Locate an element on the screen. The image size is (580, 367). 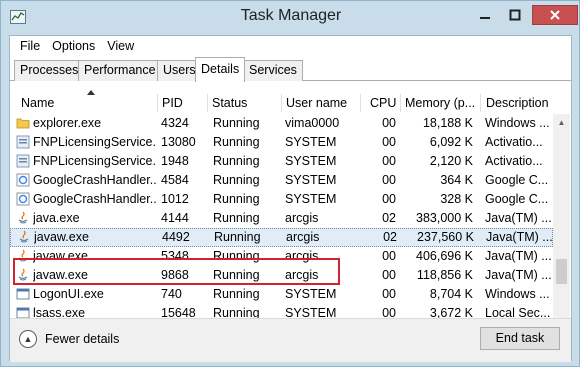
process-pid: 4584 is located at coordinates (175, 180).